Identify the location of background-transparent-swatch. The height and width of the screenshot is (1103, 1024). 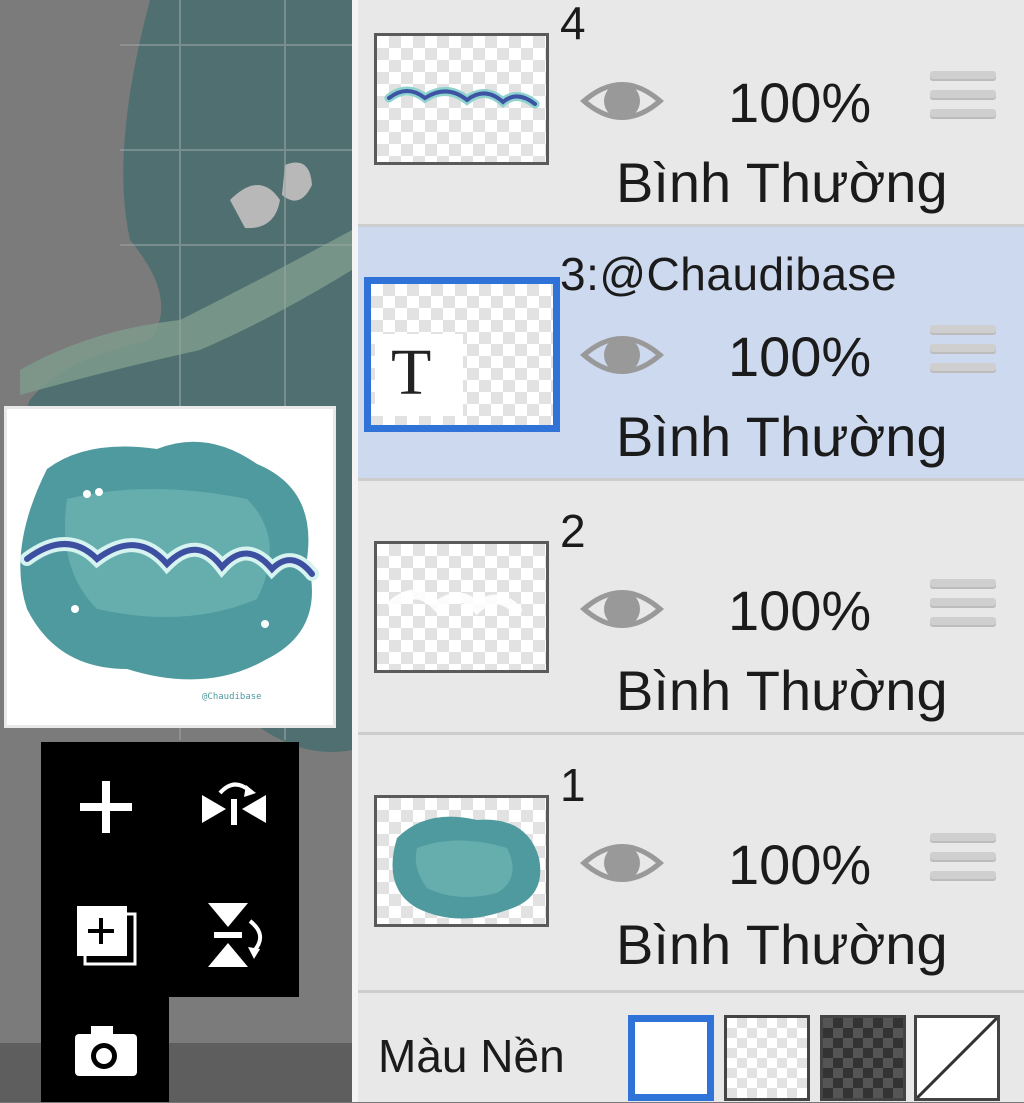
(767, 1058).